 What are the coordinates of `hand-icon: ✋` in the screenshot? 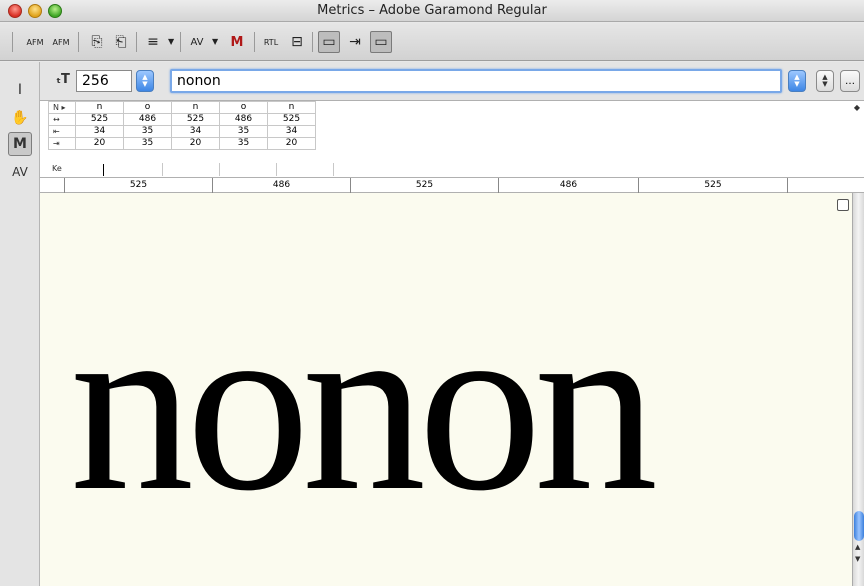 It's located at (20, 118).